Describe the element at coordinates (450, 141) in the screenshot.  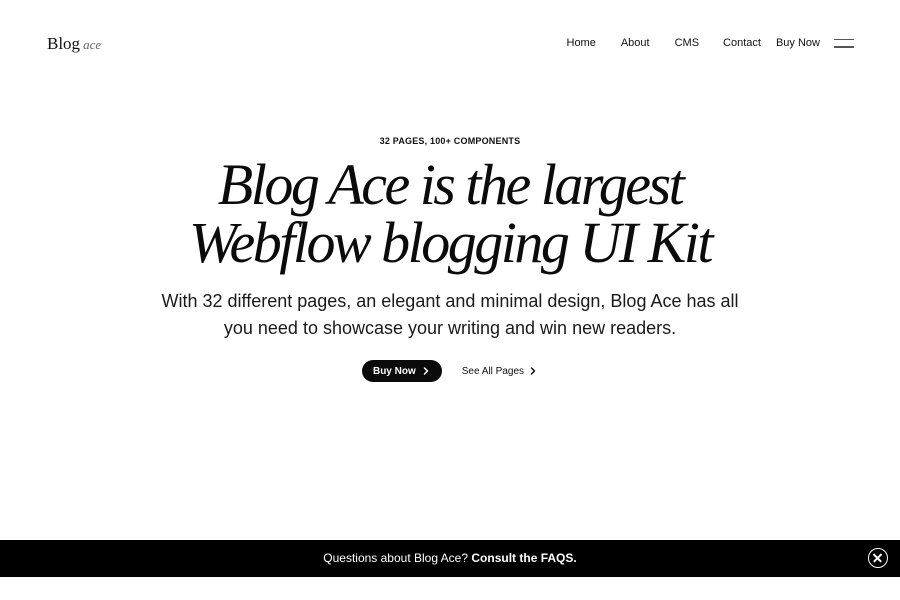
I see `hero-eyebrow: 32 PAGES, 100+ COMPONENTS` at that location.